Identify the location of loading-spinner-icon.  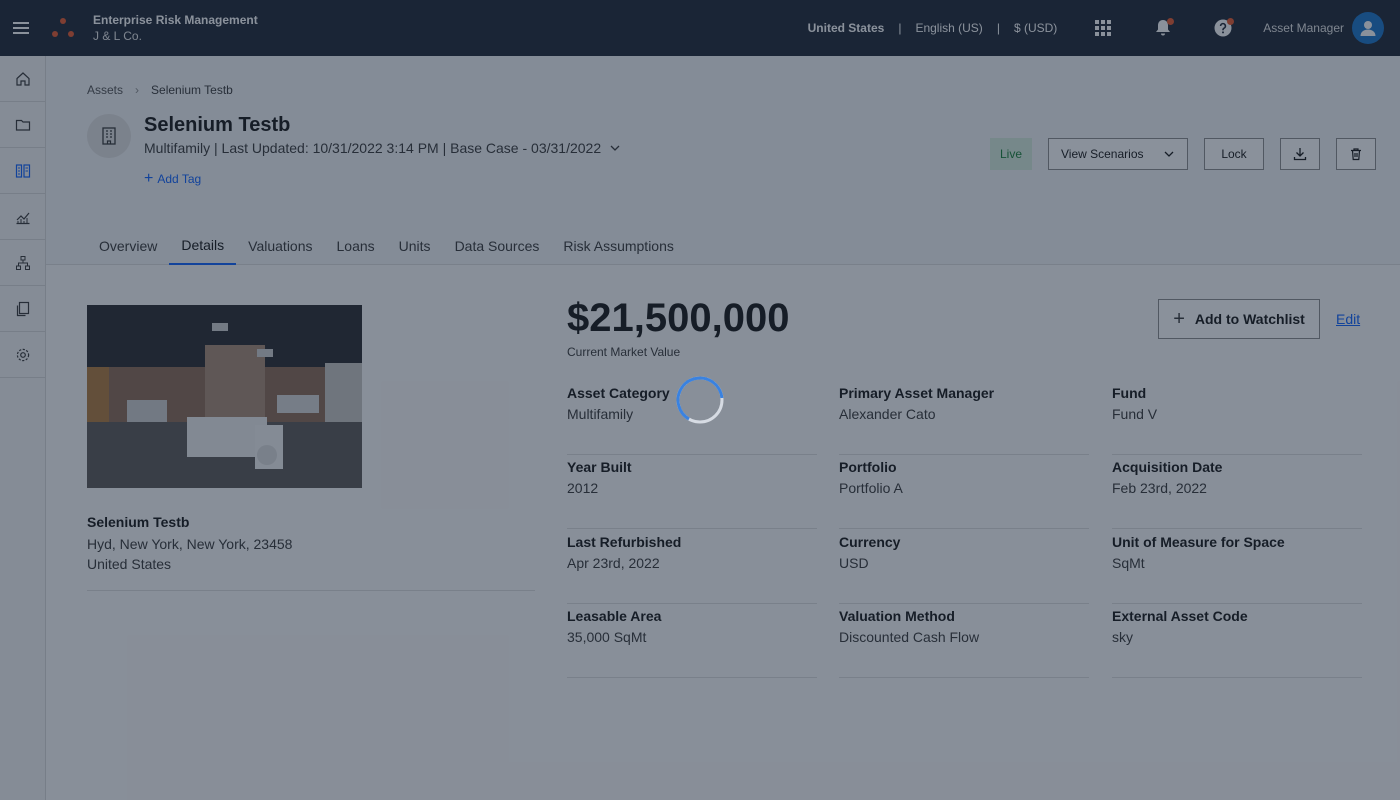
(700, 400).